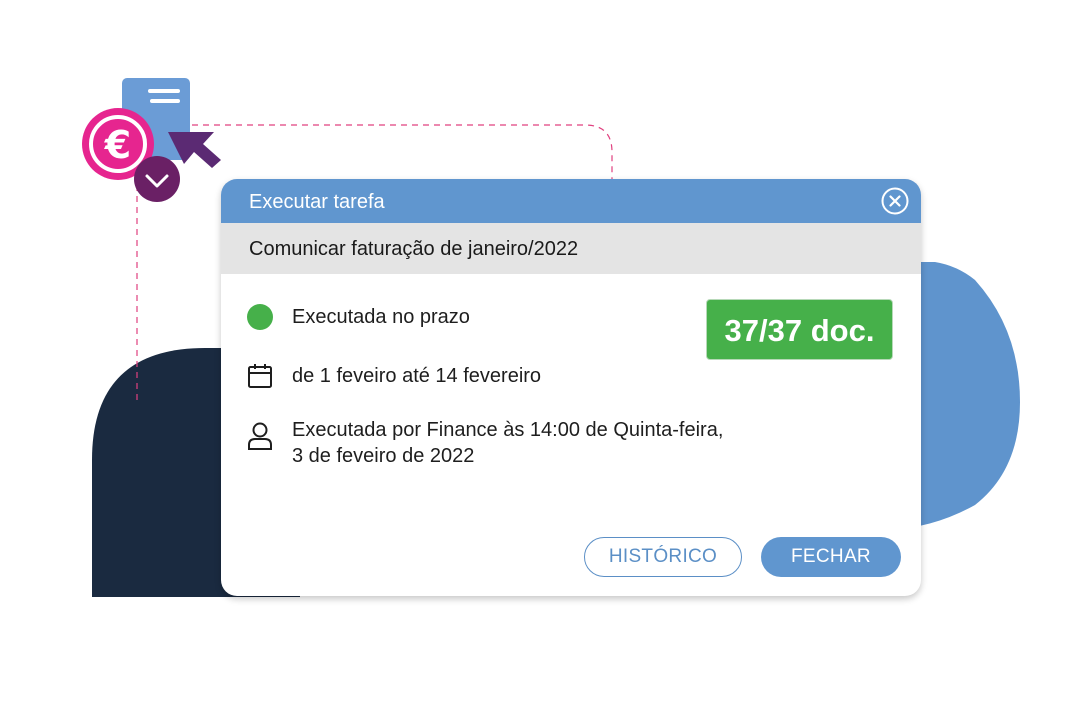 The height and width of the screenshot is (721, 1077). Describe the element at coordinates (260, 439) in the screenshot. I see `user-icon` at that location.